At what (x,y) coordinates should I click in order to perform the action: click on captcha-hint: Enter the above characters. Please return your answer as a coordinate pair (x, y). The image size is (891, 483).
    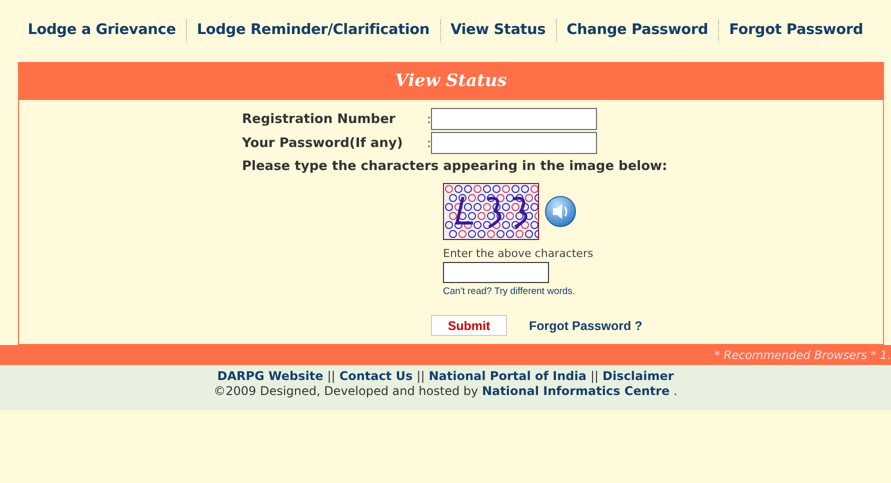
    Looking at the image, I should click on (518, 253).